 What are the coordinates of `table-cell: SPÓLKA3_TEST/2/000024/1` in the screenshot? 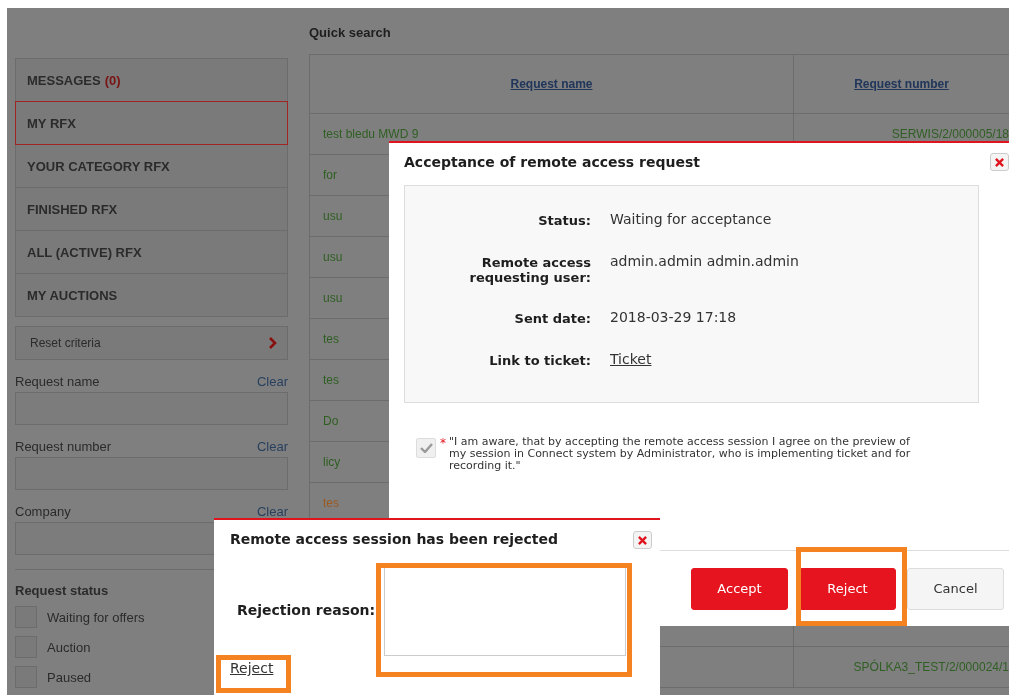 It's located at (931, 667).